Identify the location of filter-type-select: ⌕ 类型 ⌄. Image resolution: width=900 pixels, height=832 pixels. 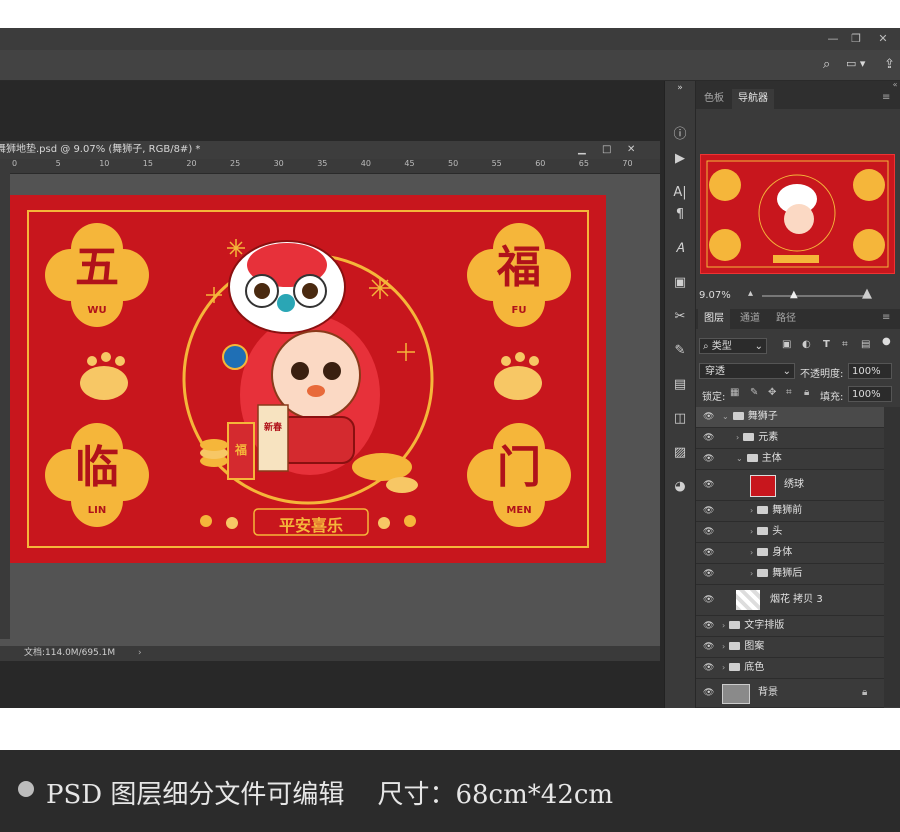
(733, 346).